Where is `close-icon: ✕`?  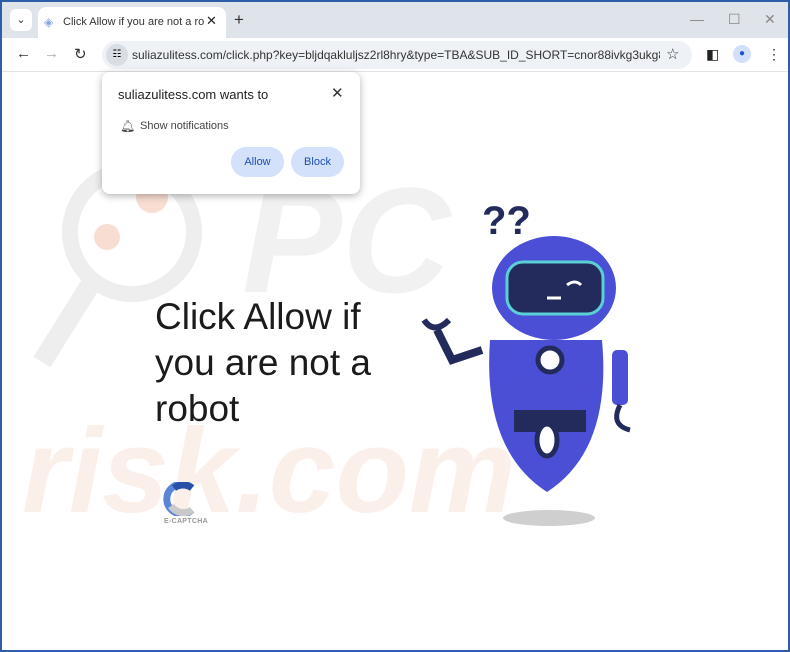
close-icon: ✕ is located at coordinates (770, 19).